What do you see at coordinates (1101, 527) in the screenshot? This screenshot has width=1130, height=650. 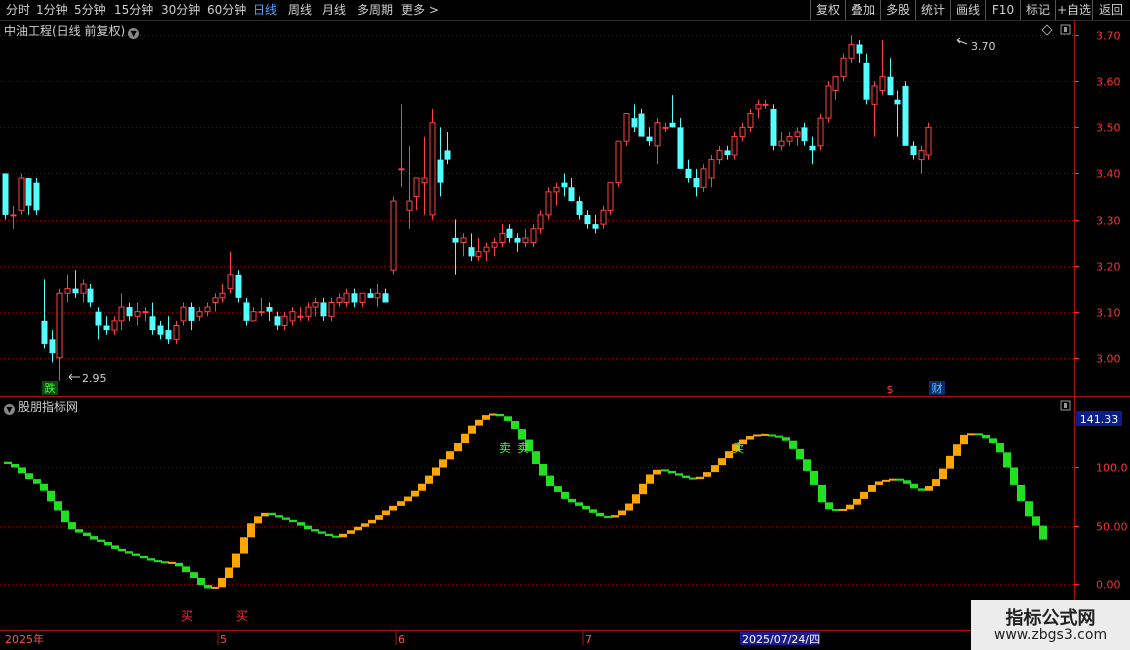 I see `indicator-axis: 100.0 50.00 0.00` at bounding box center [1101, 527].